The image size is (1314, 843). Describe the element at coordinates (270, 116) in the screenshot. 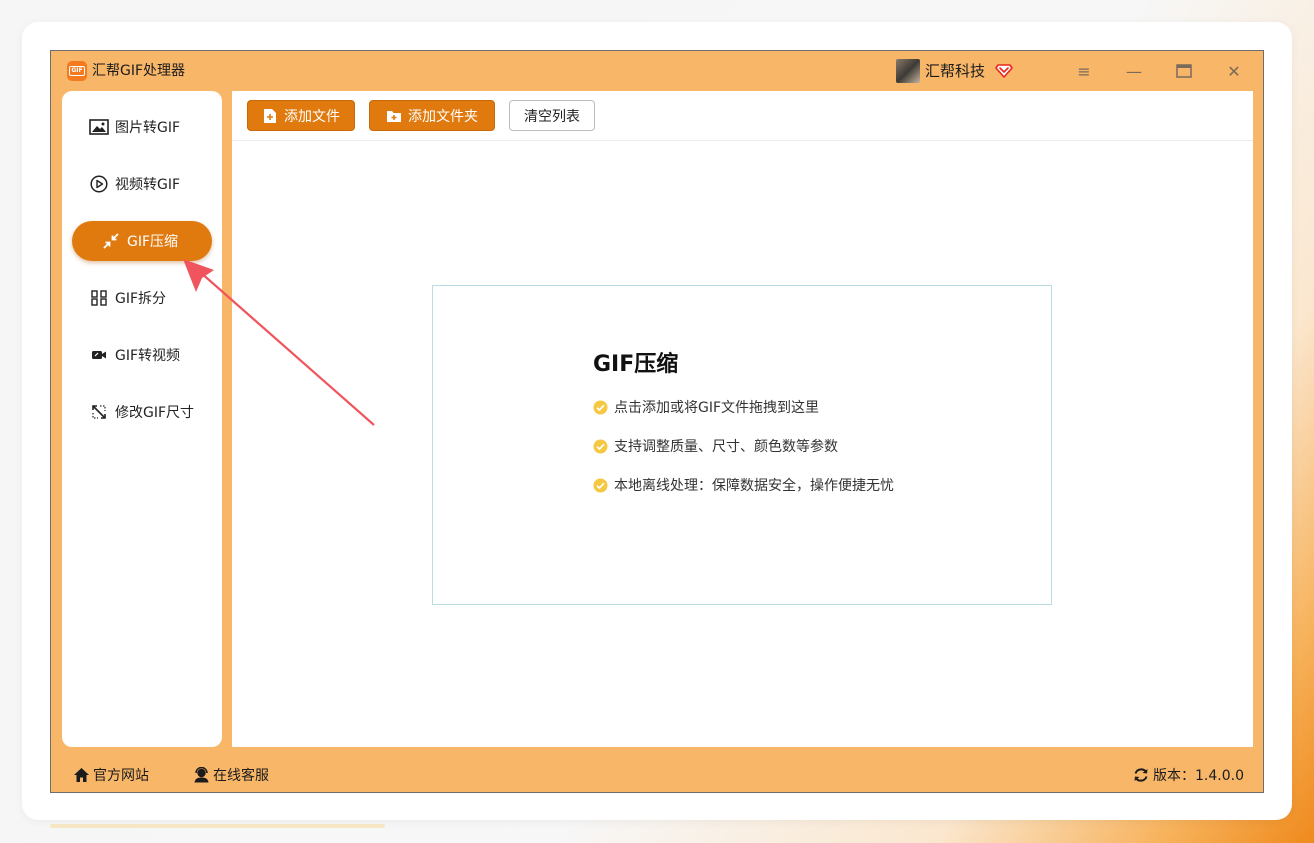

I see `add-file-icon` at that location.